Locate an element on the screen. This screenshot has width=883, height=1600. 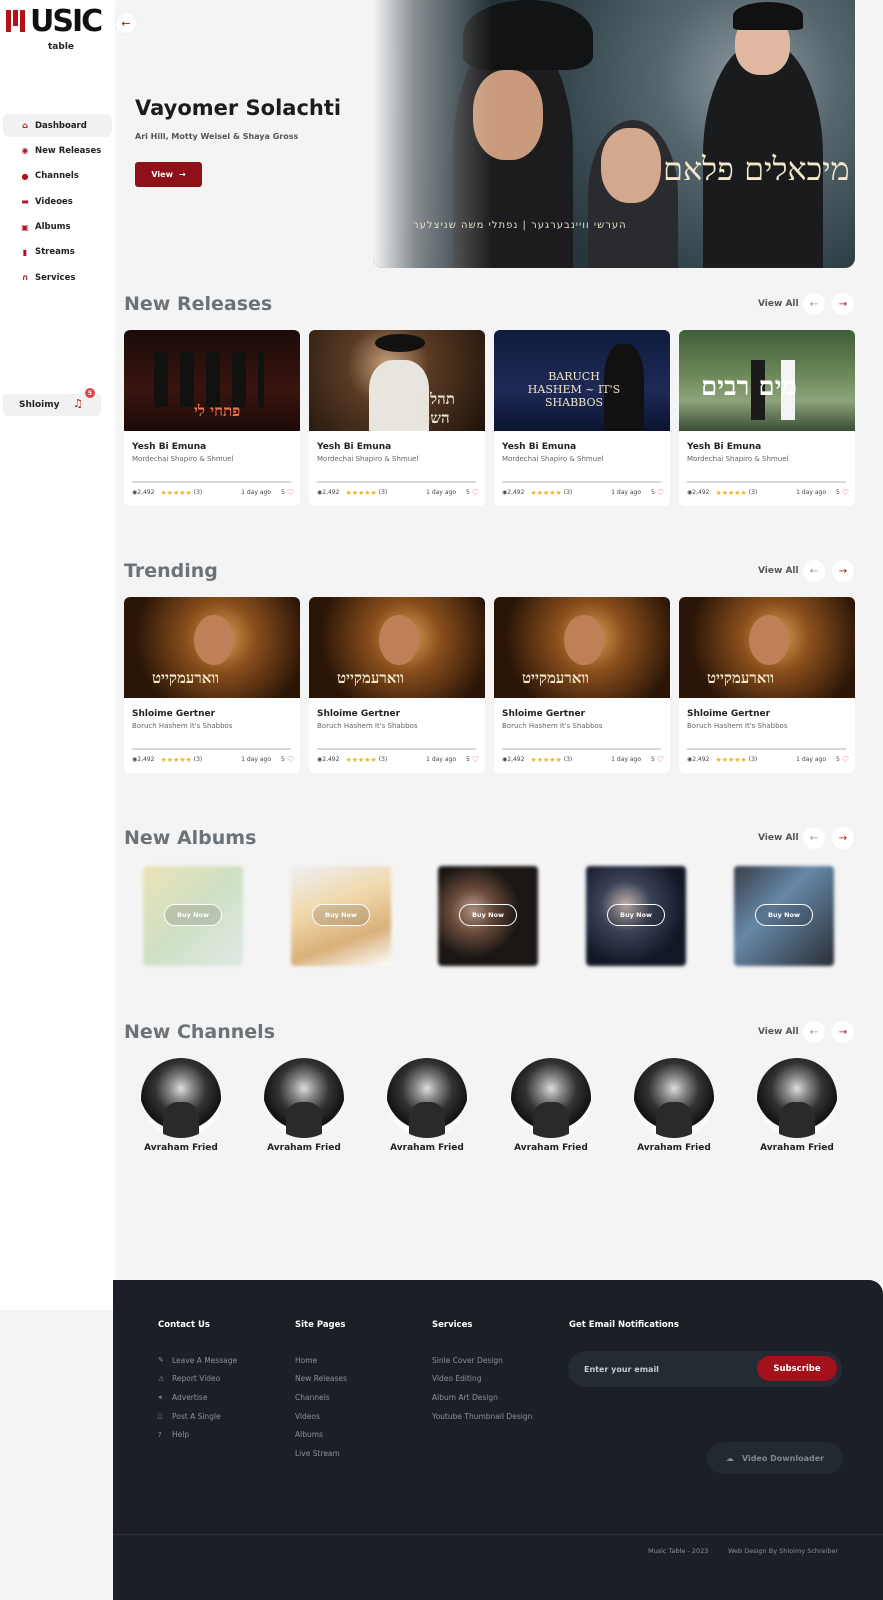
sidebar-item-videoes: ▬ Videoes is located at coordinates (57, 201).